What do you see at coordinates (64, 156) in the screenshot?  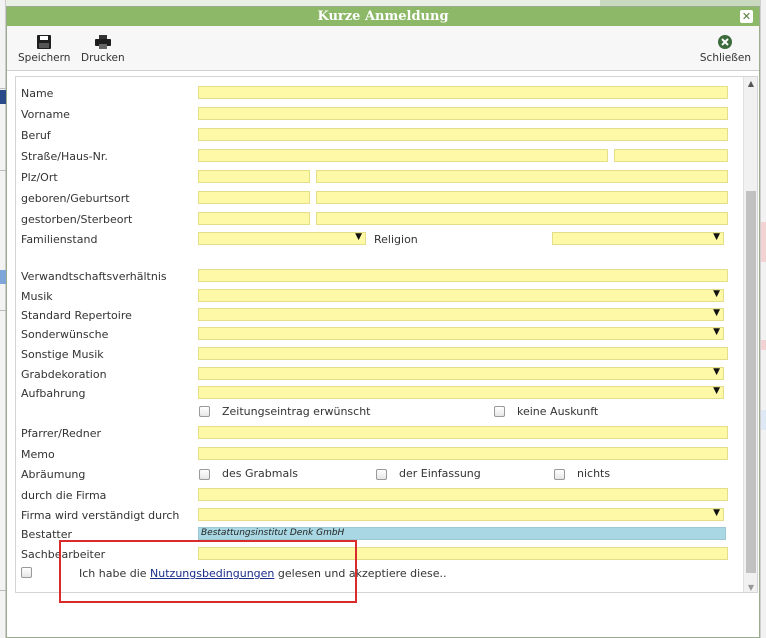 I see `strasse-label: Straße/Haus-Nr.` at bounding box center [64, 156].